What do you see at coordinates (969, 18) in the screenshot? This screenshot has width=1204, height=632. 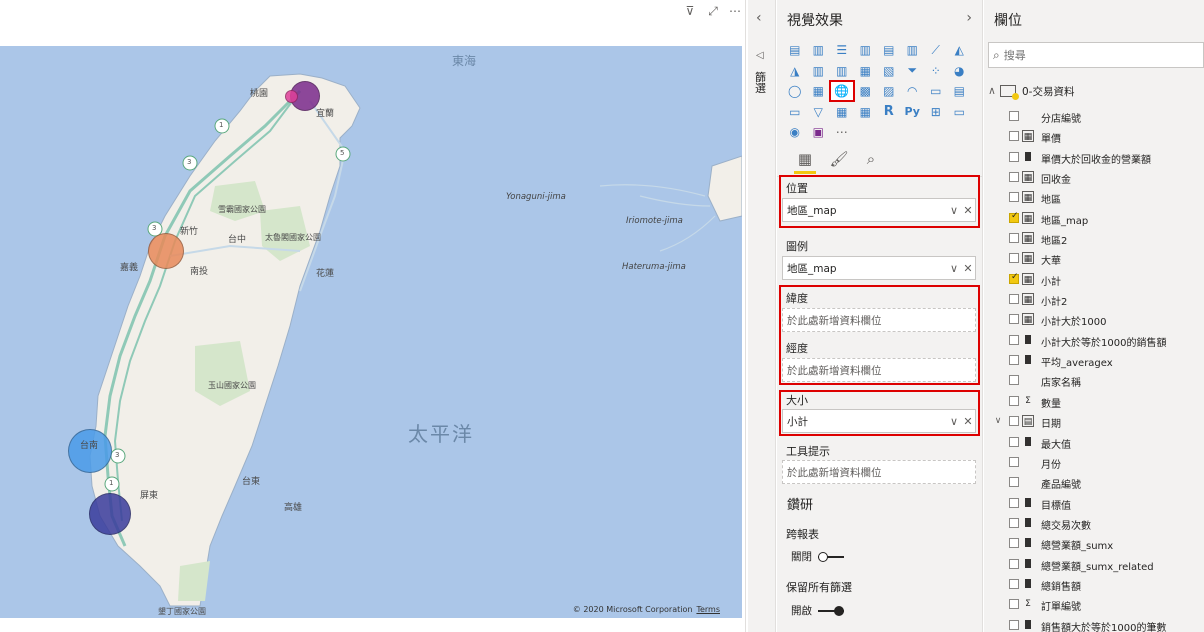 I see `collapse-chevron-icon: ›` at bounding box center [969, 18].